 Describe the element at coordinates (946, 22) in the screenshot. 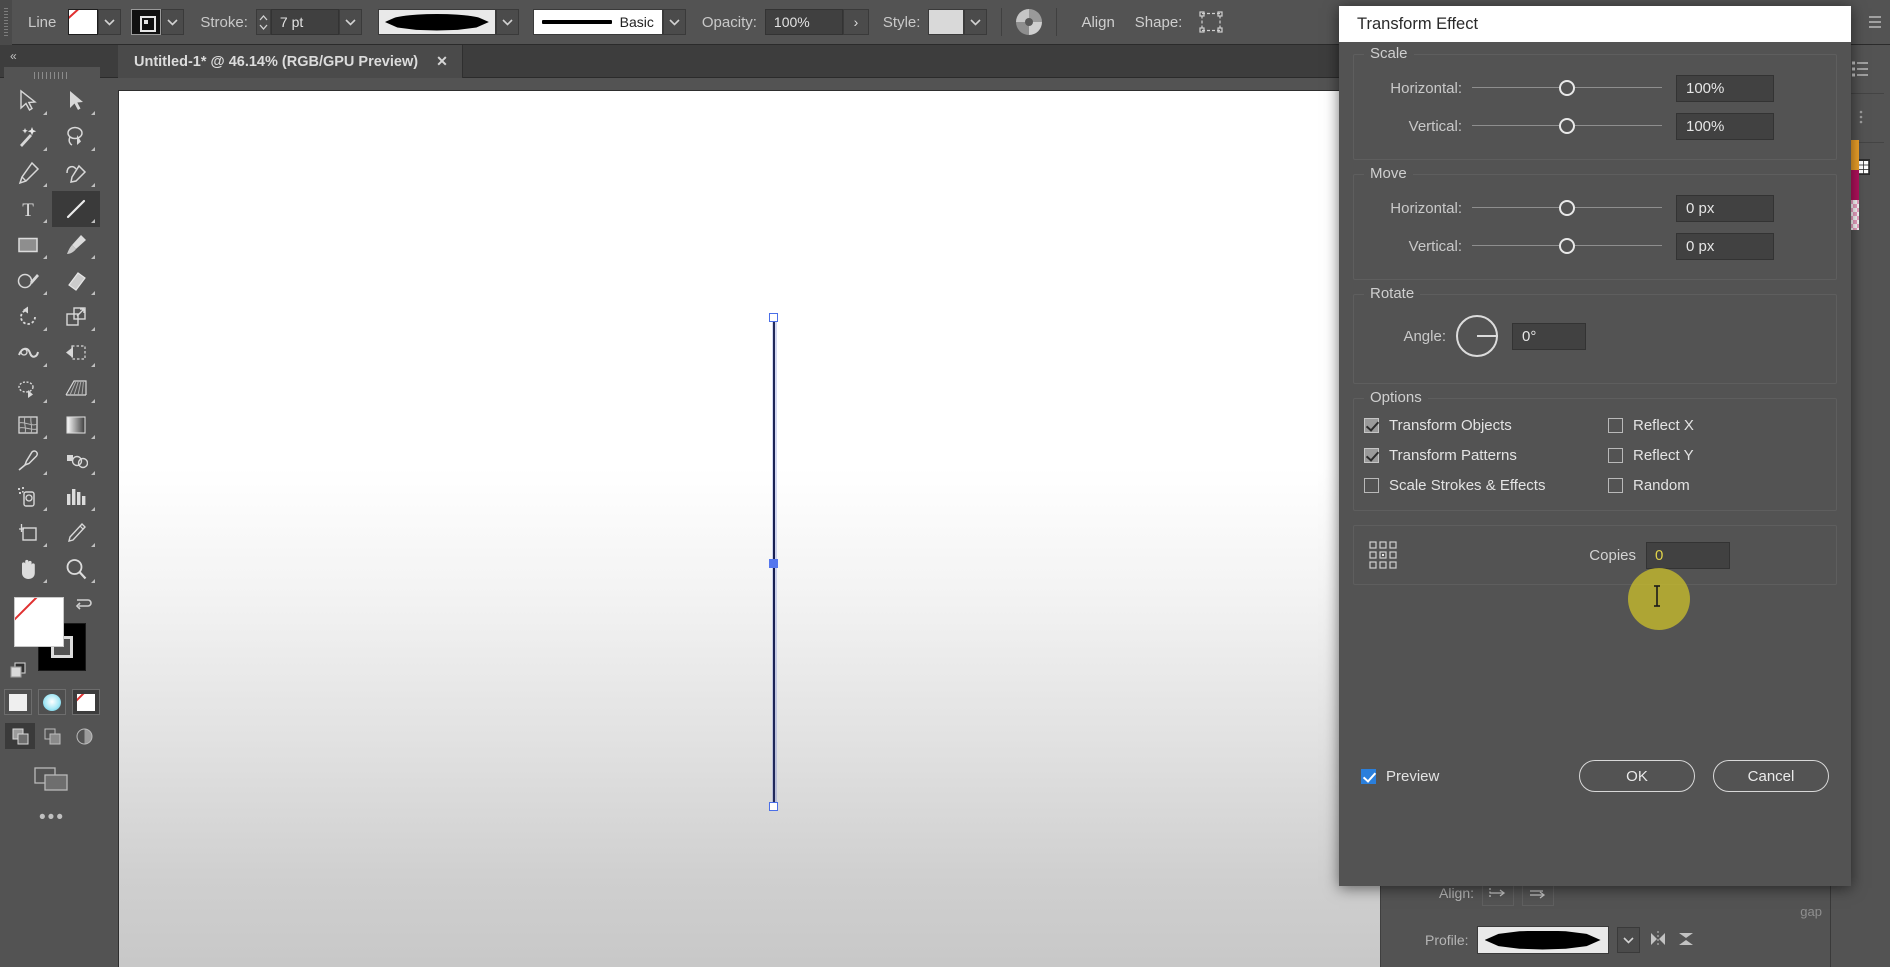

I see `graphic-style-swatch` at that location.